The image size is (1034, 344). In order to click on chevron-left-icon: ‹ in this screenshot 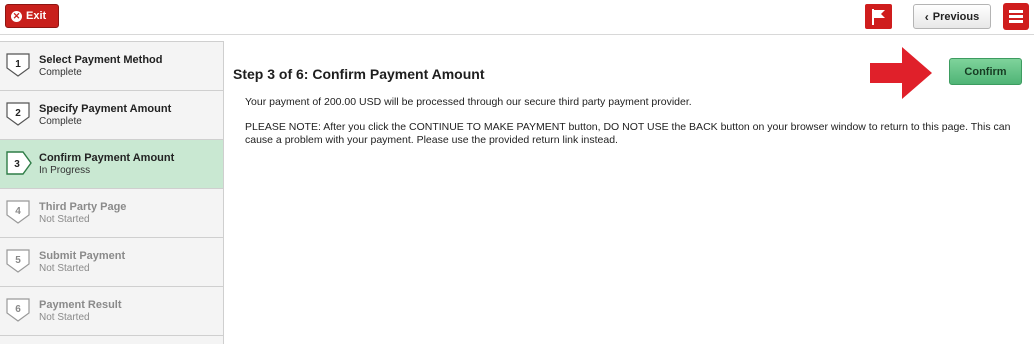, I will do `click(926, 16)`.